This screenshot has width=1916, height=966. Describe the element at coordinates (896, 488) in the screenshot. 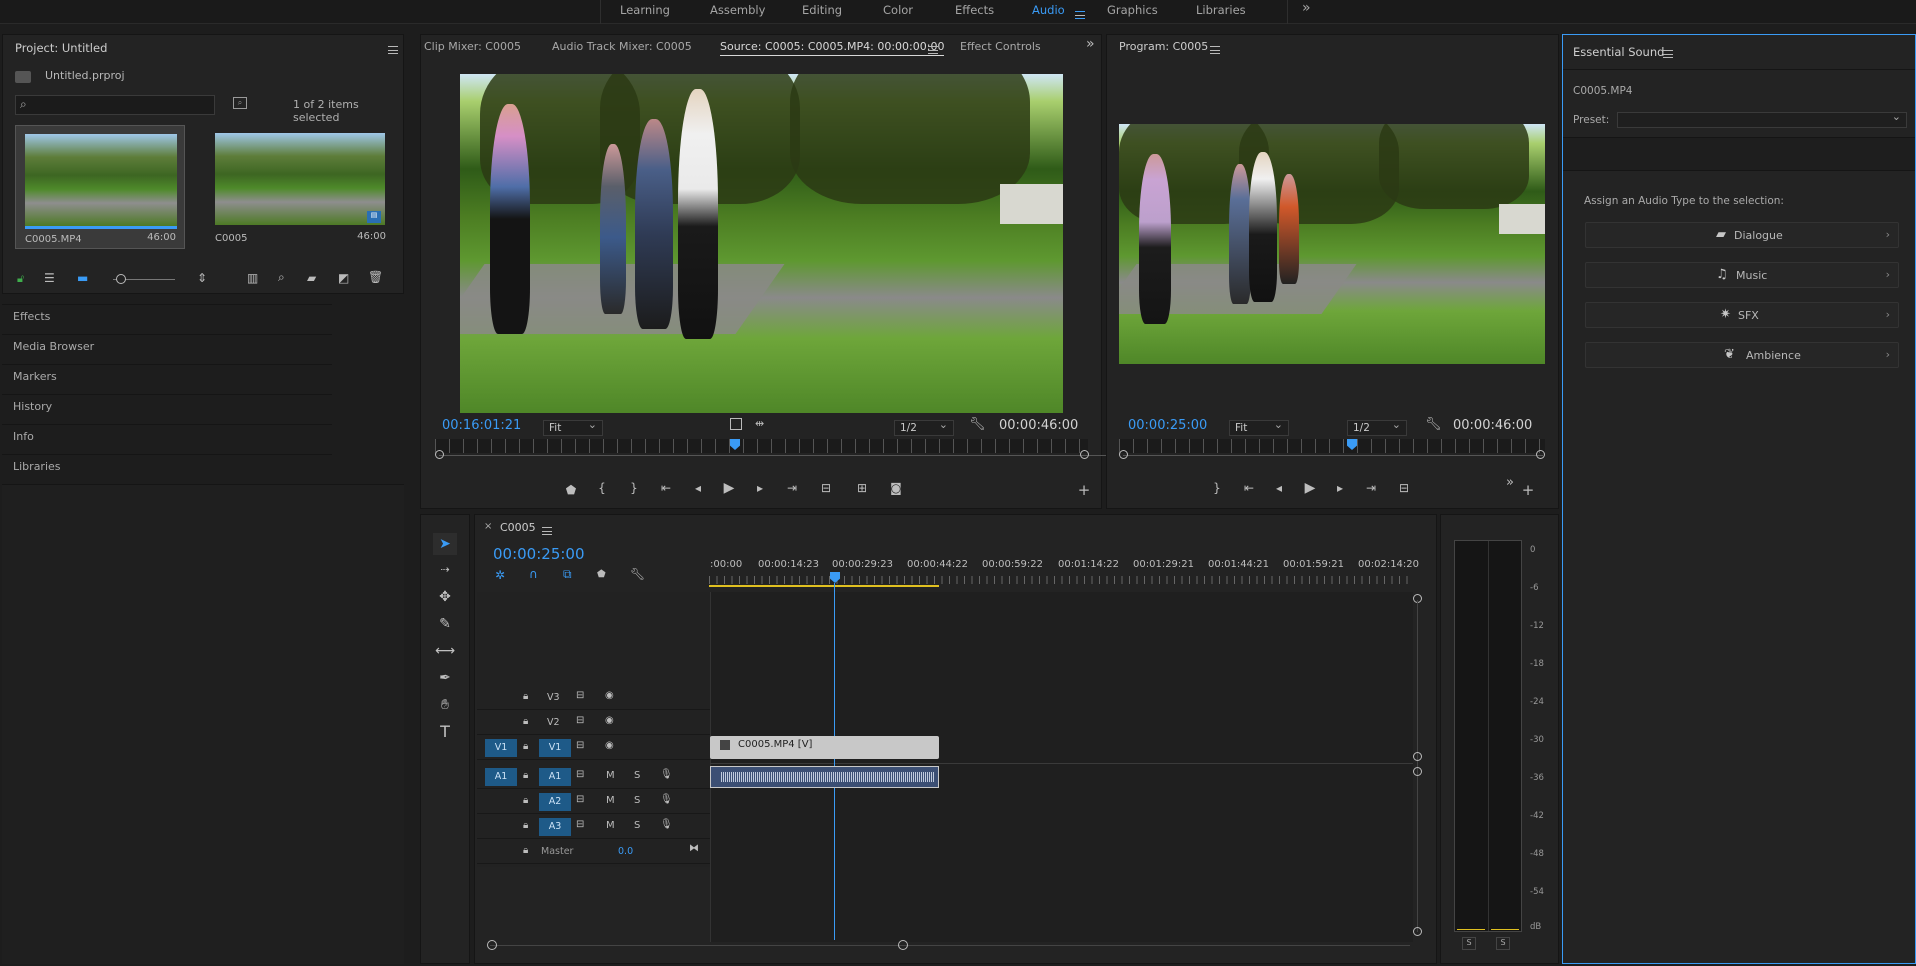

I see `camera-icon: ◙` at that location.